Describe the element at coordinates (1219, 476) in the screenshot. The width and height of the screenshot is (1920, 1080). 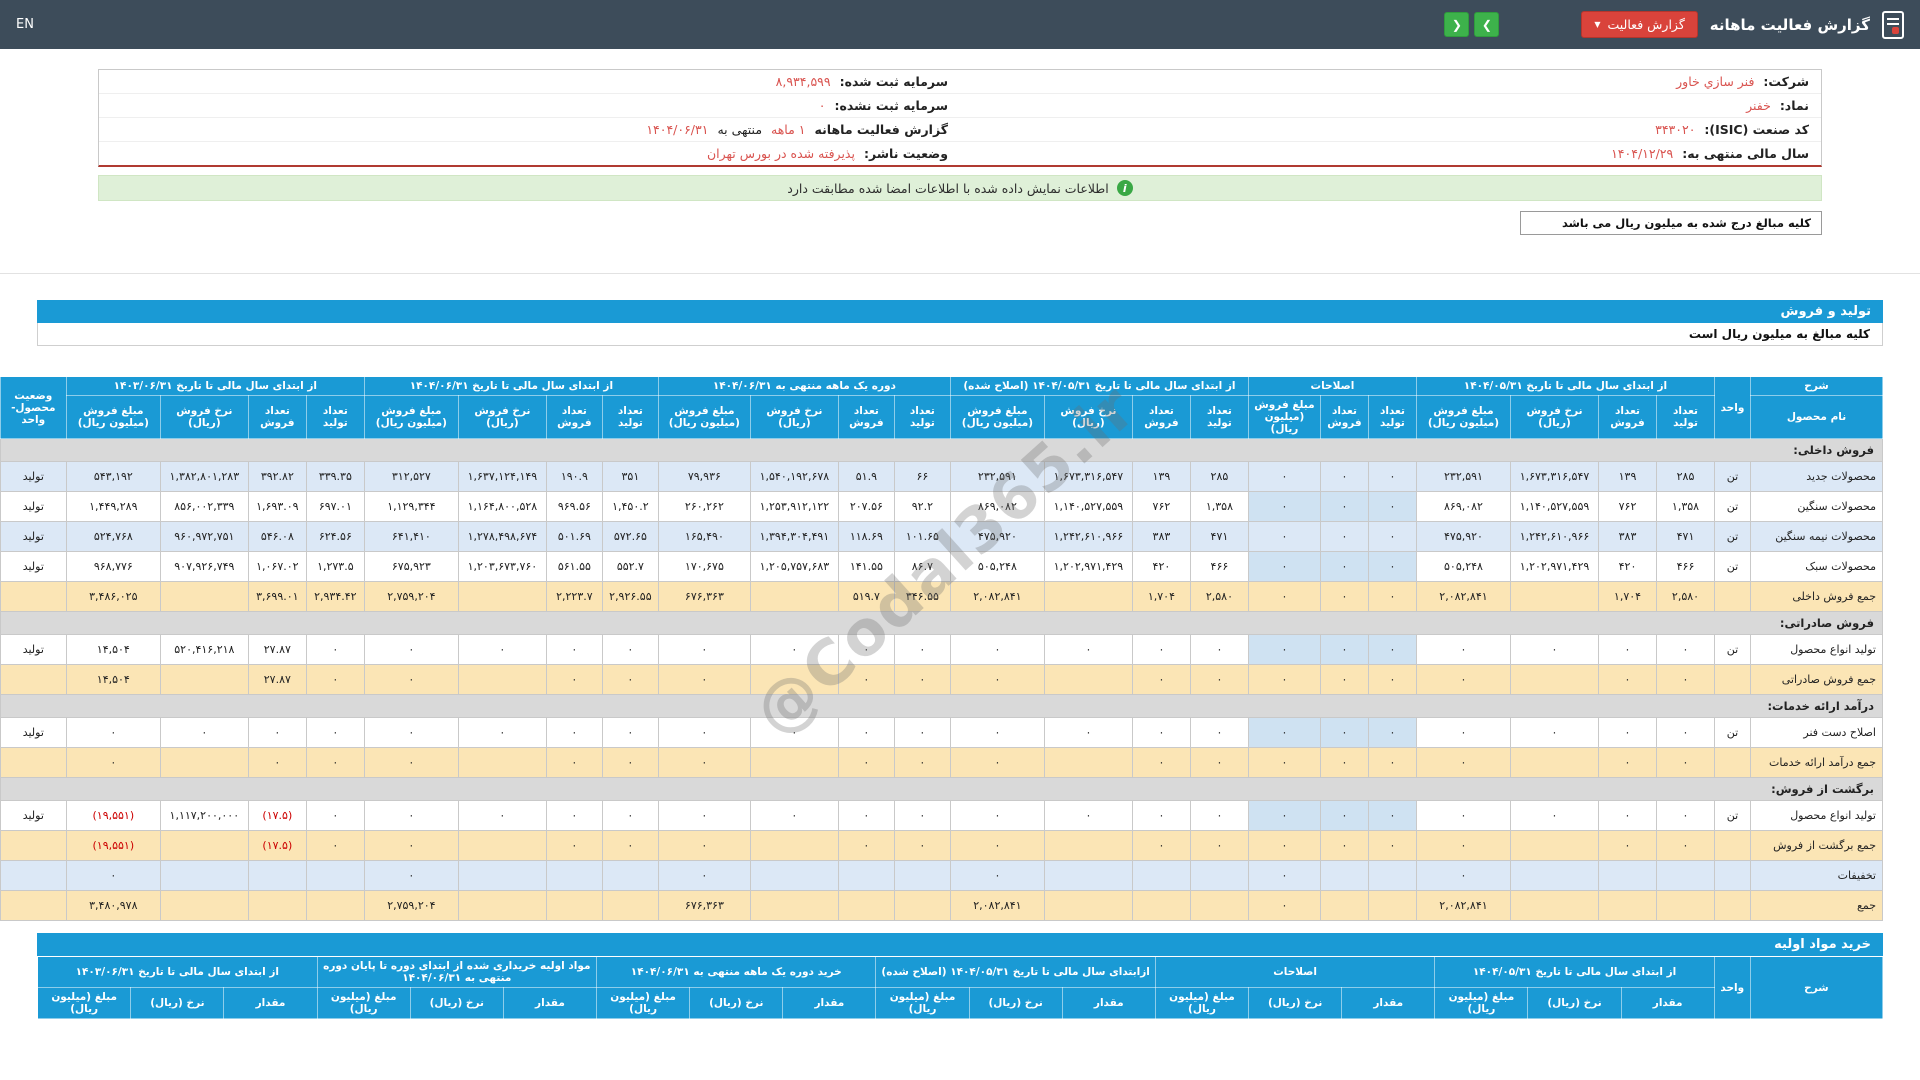
I see `value-cell: ۲۸۵` at that location.